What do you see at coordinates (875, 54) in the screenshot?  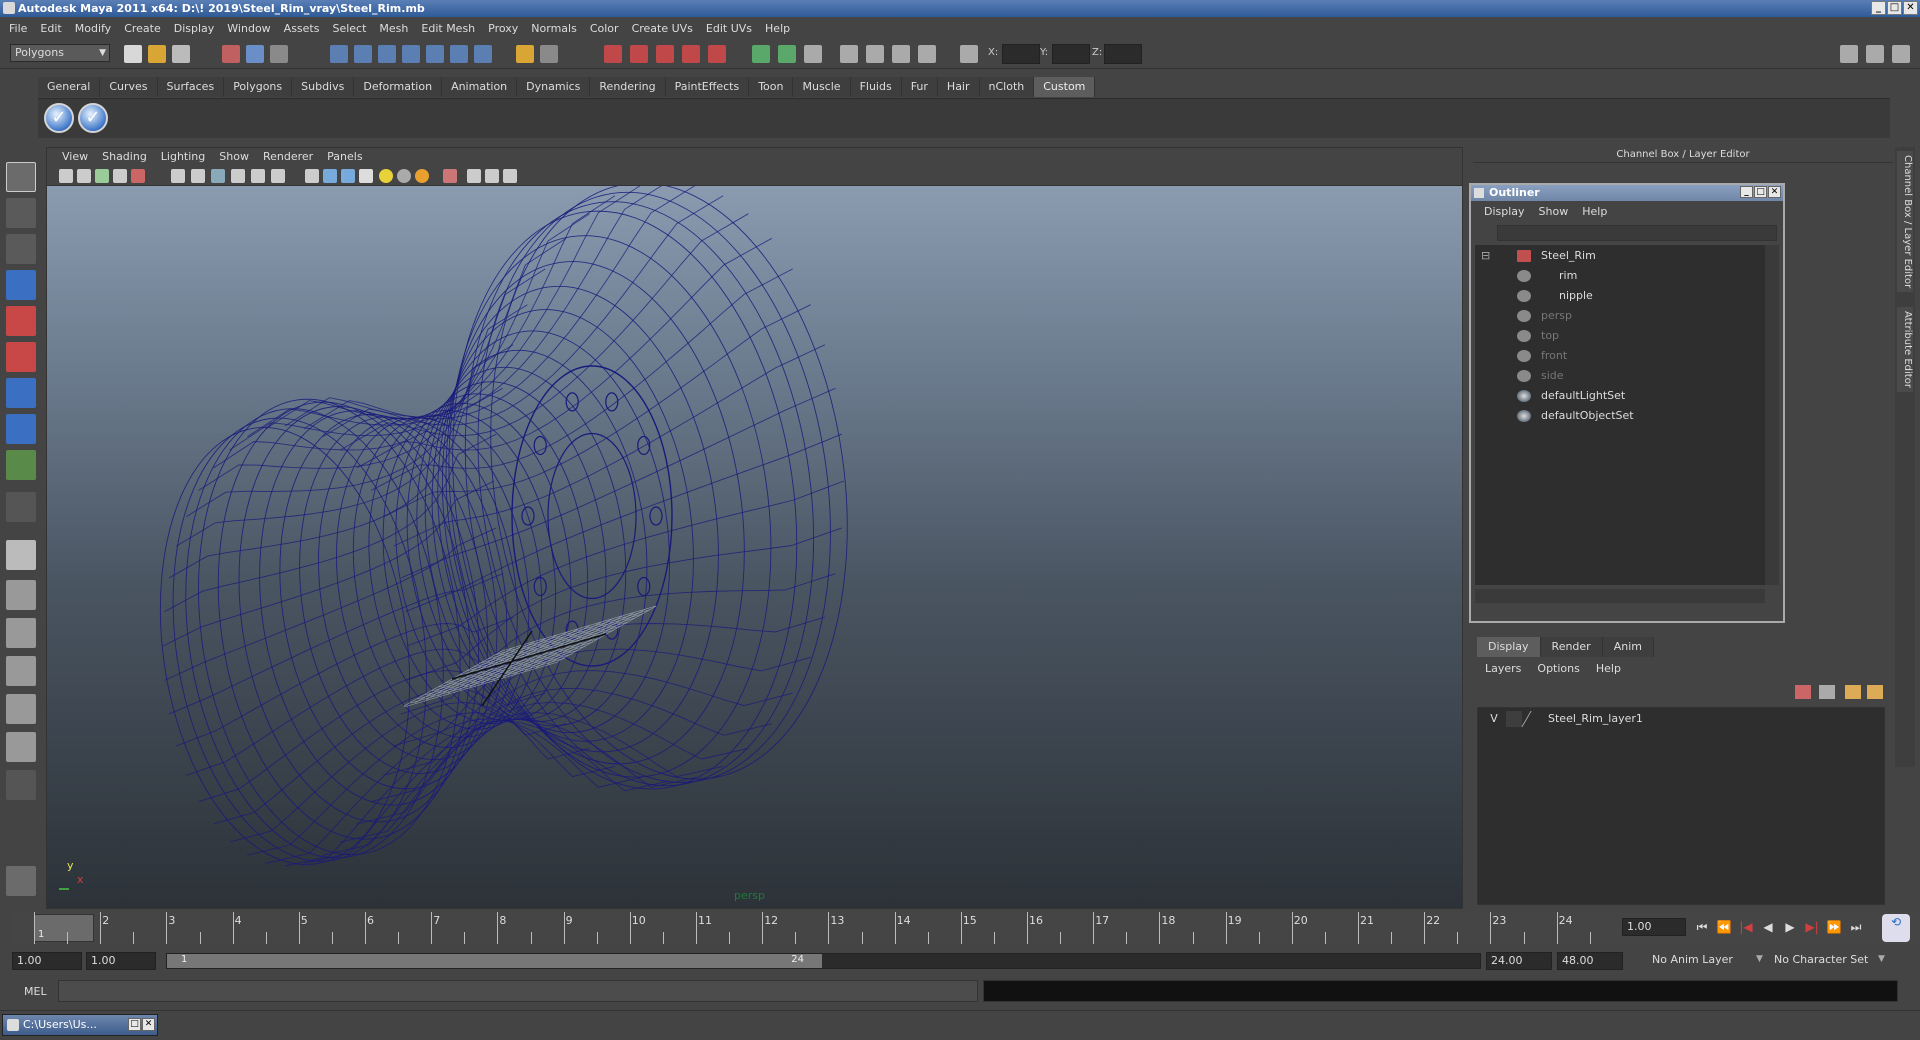 I see `transform-icon` at bounding box center [875, 54].